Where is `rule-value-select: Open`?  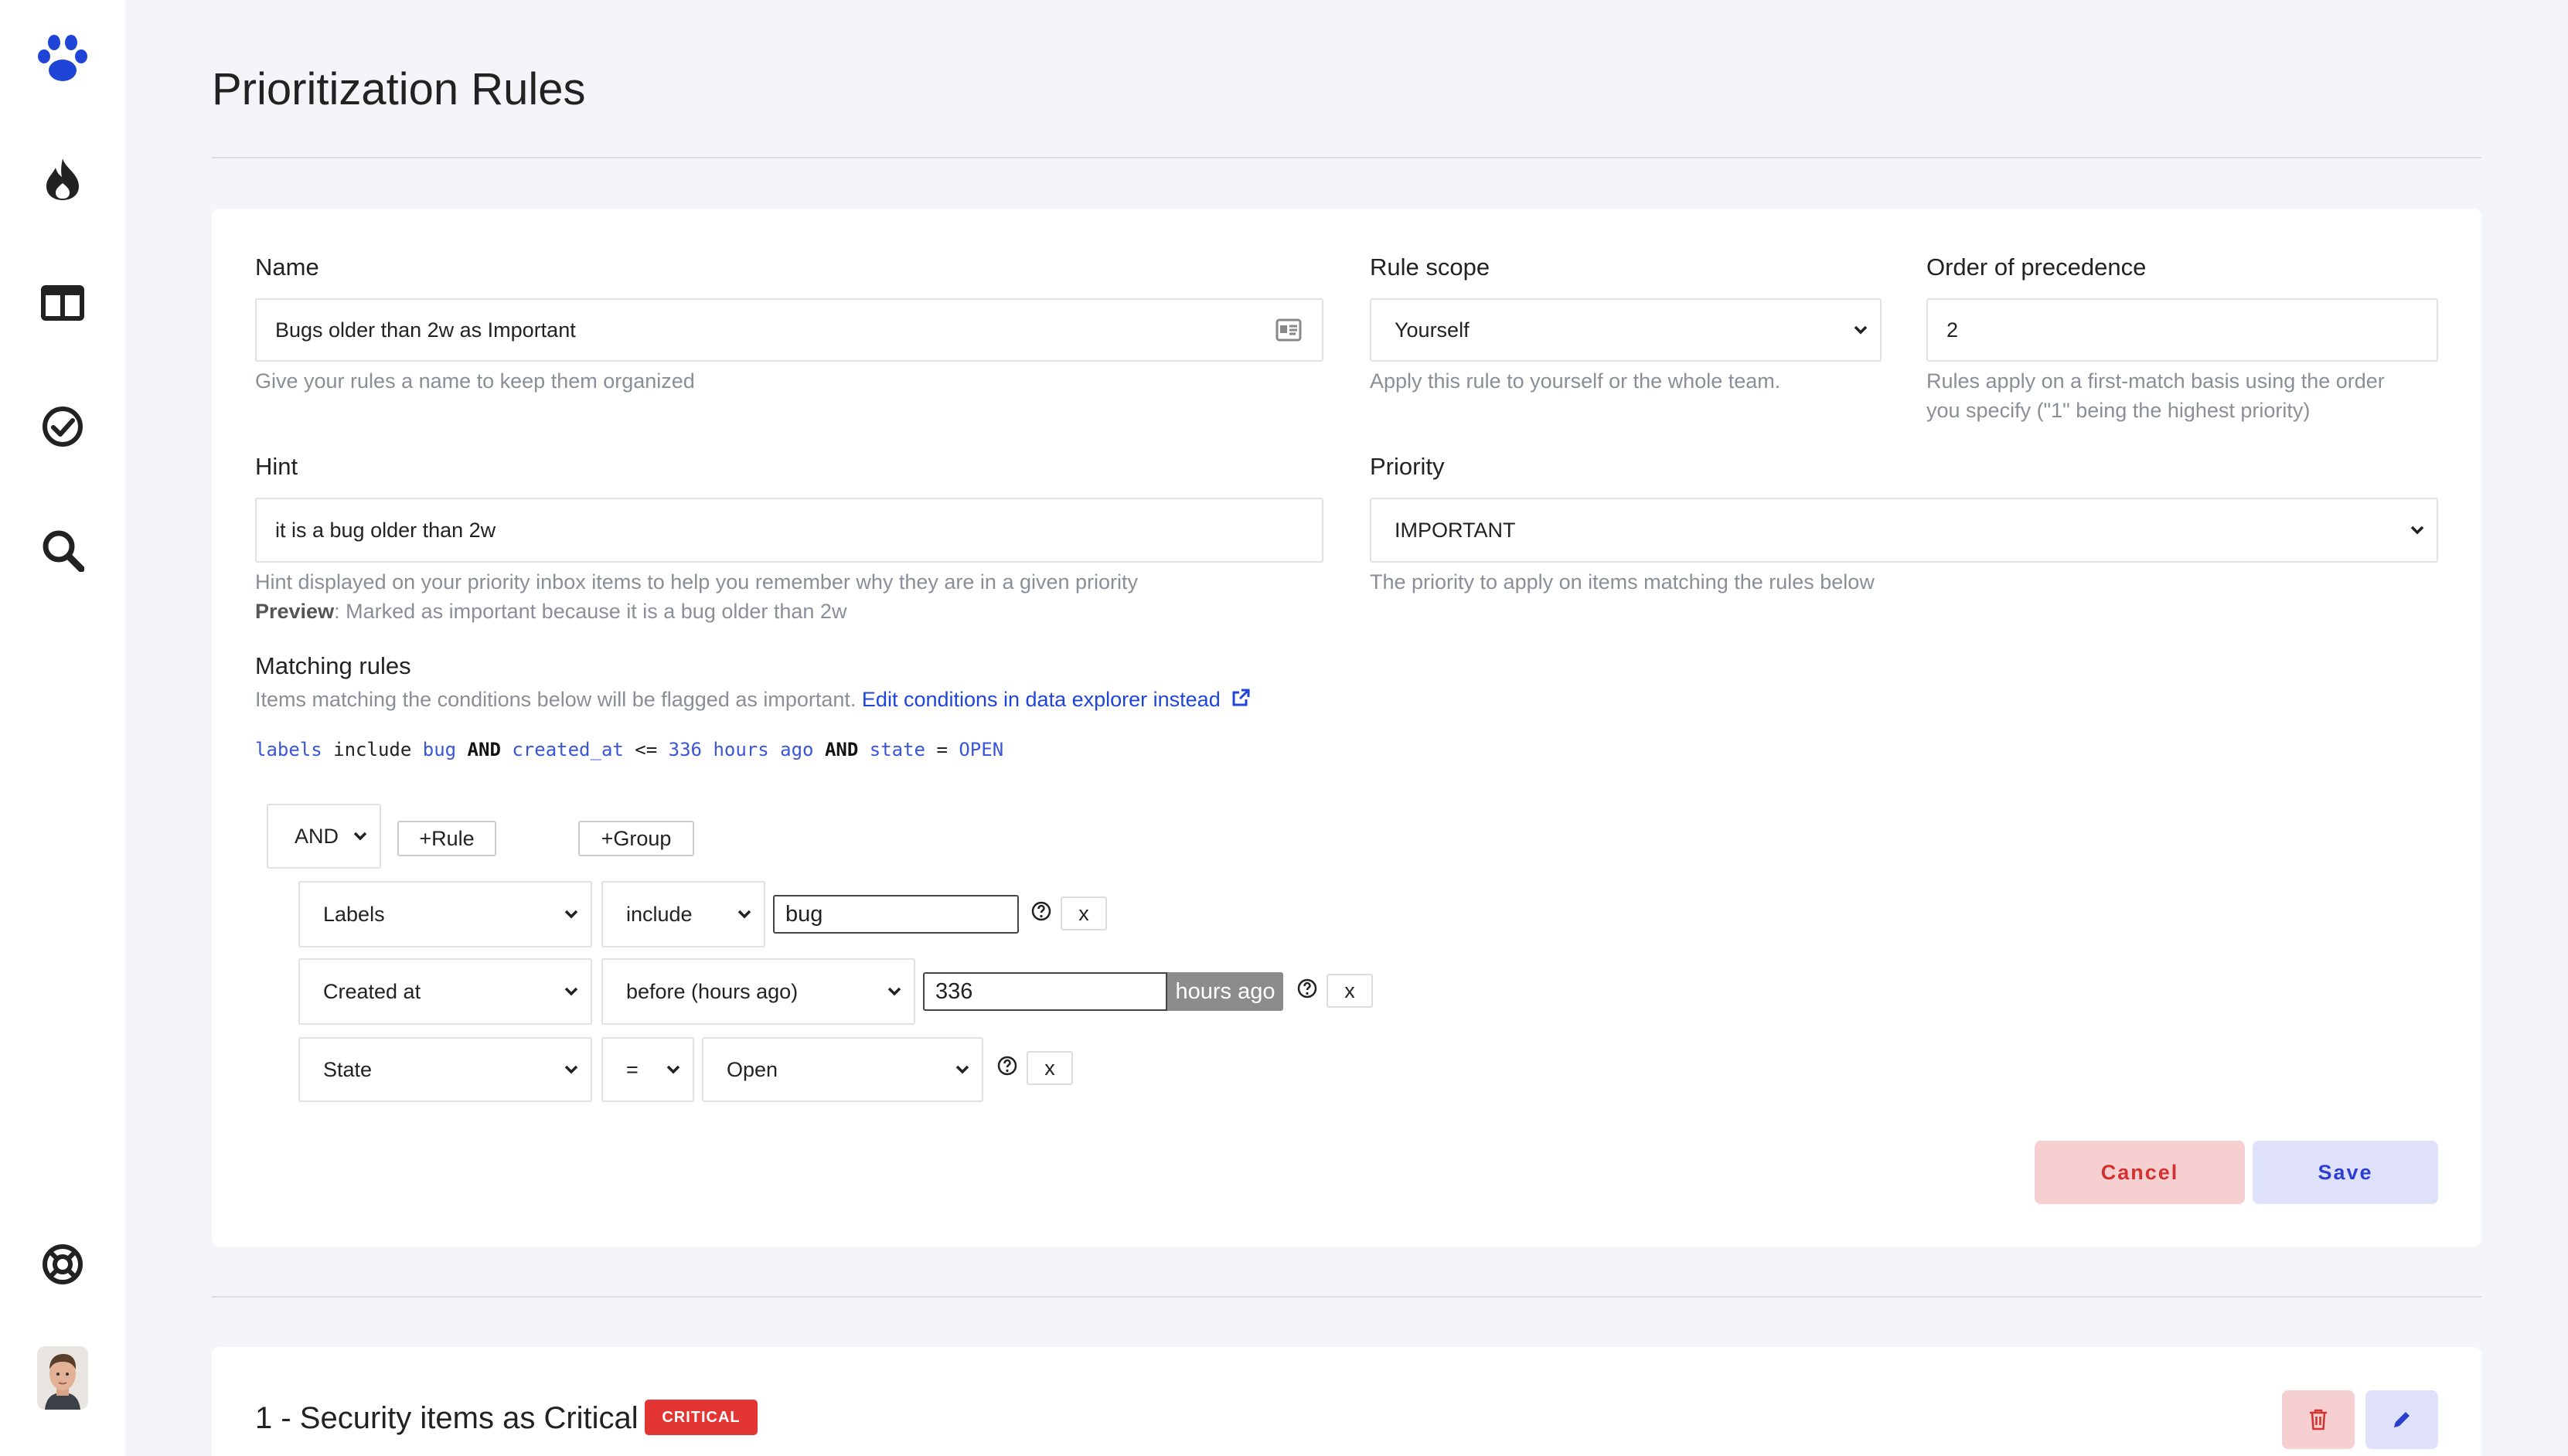
rule-value-select: Open is located at coordinates (842, 1070).